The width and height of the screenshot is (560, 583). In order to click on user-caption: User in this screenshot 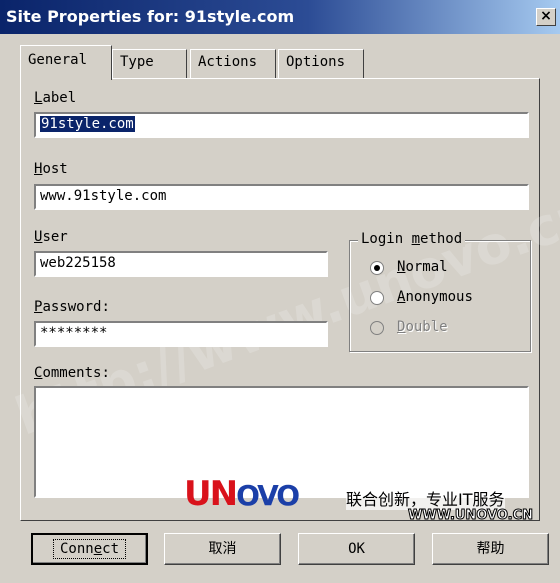, I will do `click(51, 237)`.